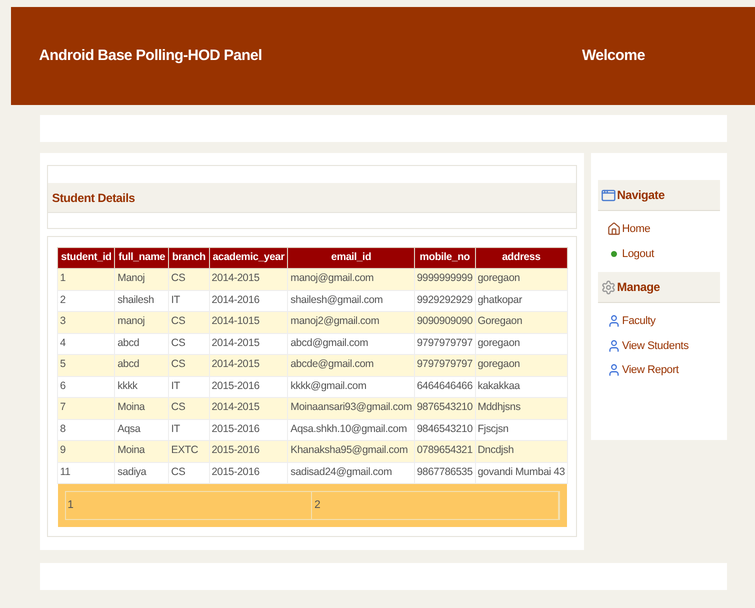 The width and height of the screenshot is (755, 608). What do you see at coordinates (663, 370) in the screenshot?
I see `sidebar-link: View Report` at bounding box center [663, 370].